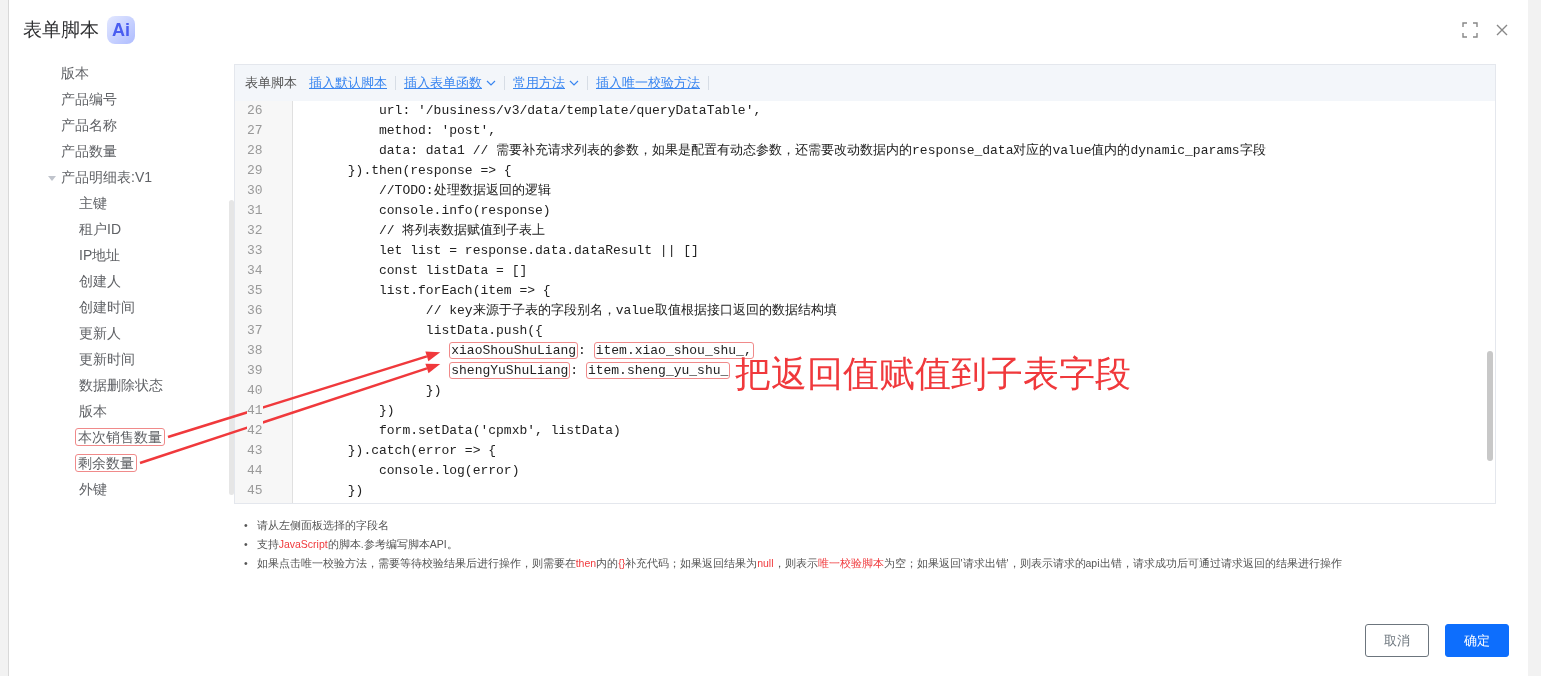 The height and width of the screenshot is (676, 1541). I want to click on tree-item: 更新人, so click(100, 333).